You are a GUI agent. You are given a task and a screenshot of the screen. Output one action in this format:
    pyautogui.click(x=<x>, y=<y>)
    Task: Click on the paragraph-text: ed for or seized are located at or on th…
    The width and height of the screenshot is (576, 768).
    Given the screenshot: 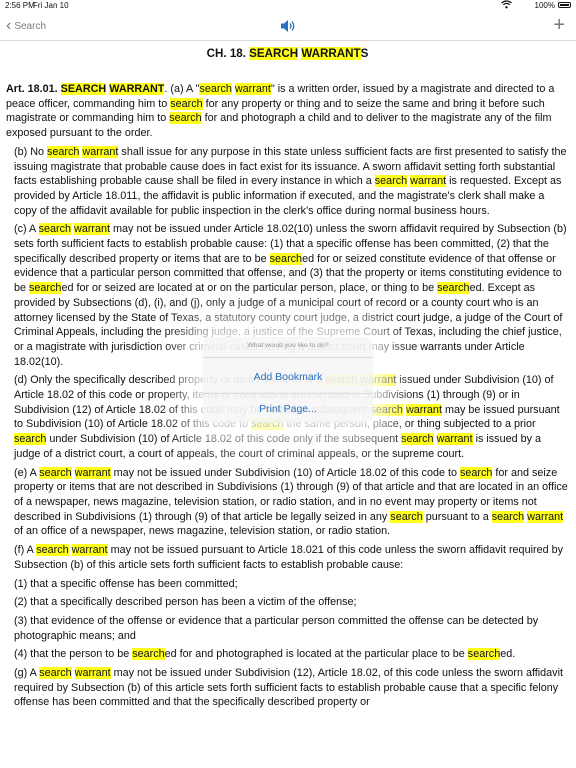 What is the action you would take?
    pyautogui.click(x=249, y=288)
    